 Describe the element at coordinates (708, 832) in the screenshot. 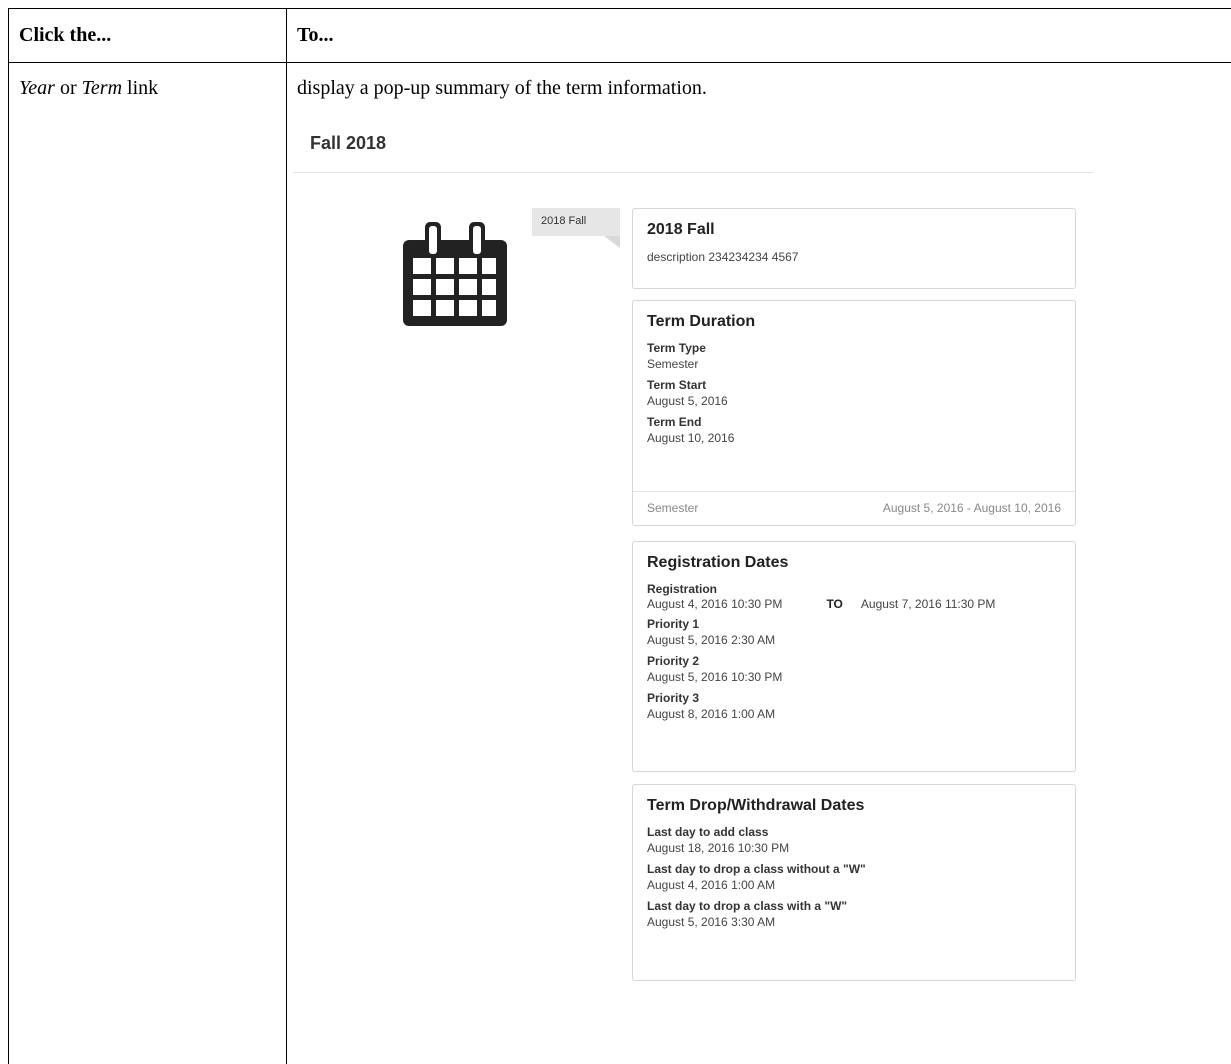

I see `add-class-label: Last day to add class` at that location.